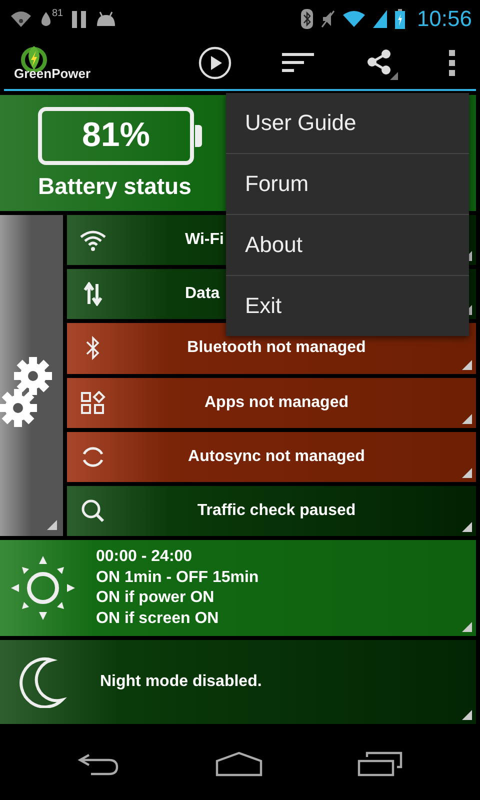 This screenshot has height=800, width=480. Describe the element at coordinates (239, 764) in the screenshot. I see `home-icon` at that location.